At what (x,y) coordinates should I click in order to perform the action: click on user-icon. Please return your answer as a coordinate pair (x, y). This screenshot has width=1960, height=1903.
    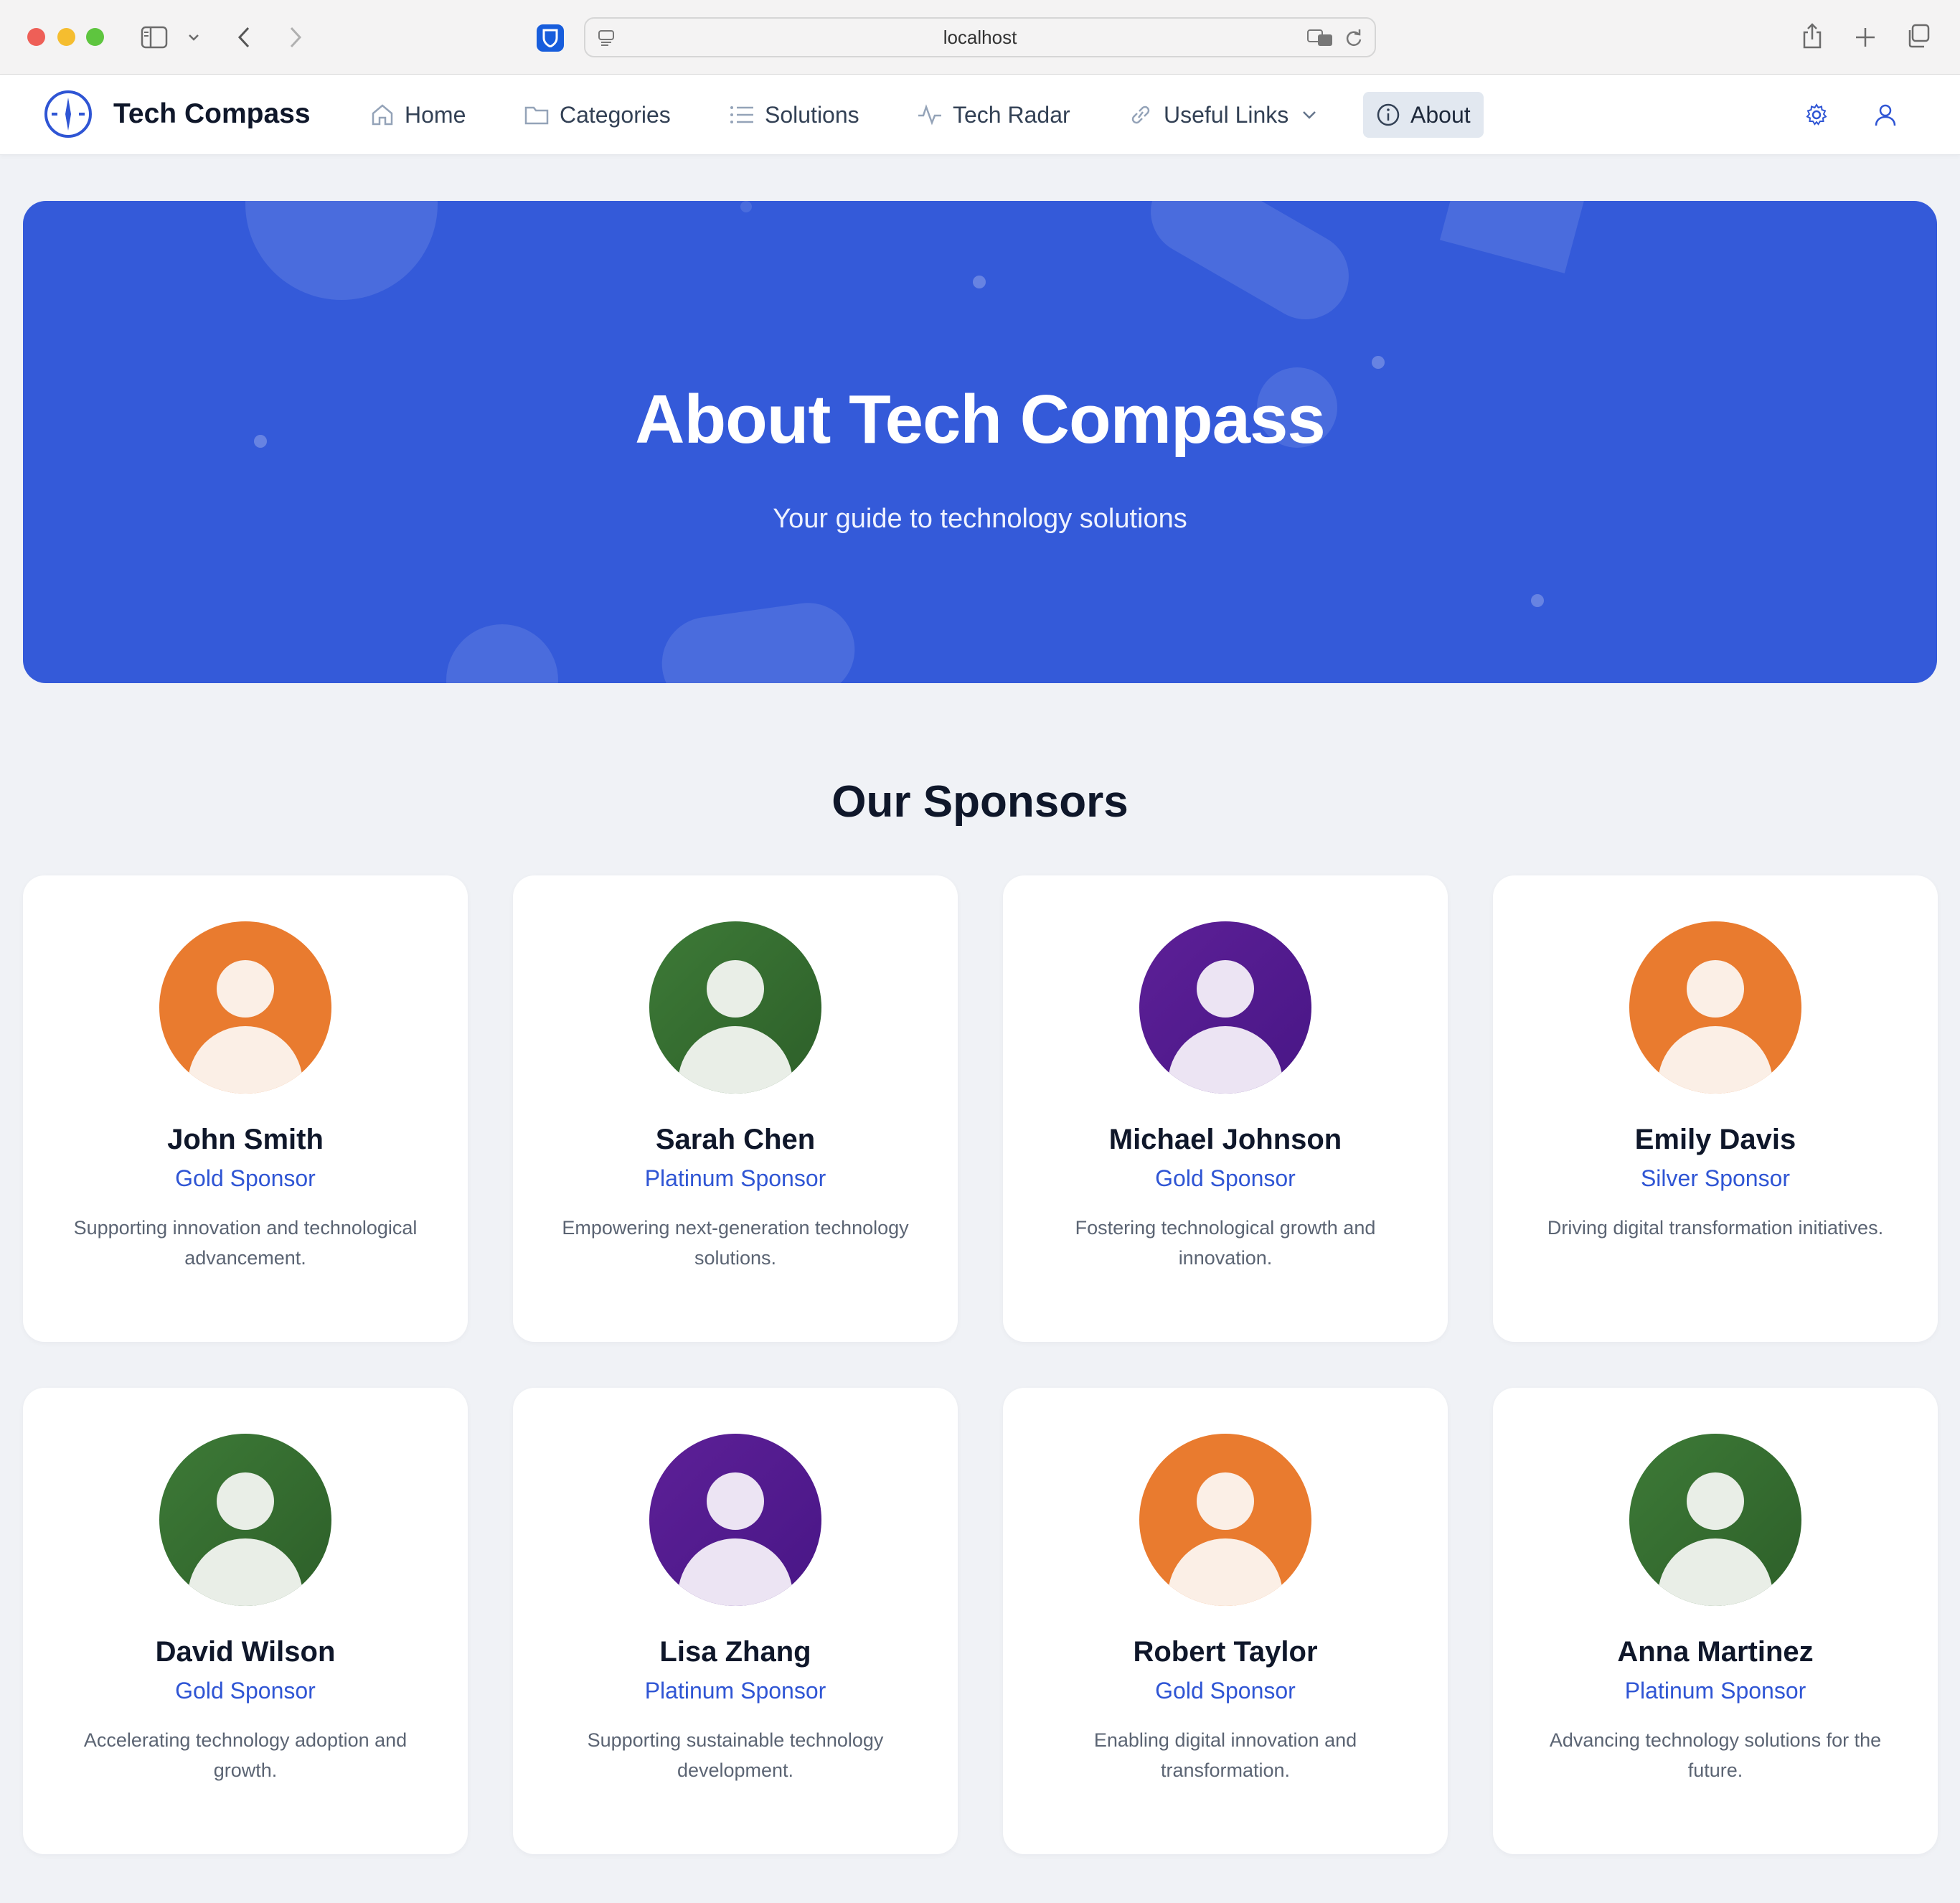
    Looking at the image, I should click on (1885, 115).